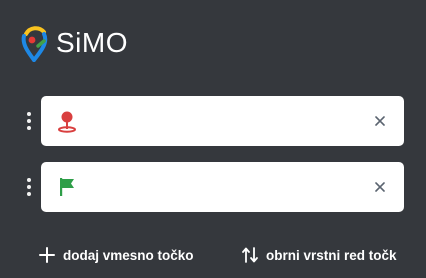 This screenshot has height=278, width=426. Describe the element at coordinates (128, 255) in the screenshot. I see `add-waypoint-label: dodaj vmesno točko` at that location.